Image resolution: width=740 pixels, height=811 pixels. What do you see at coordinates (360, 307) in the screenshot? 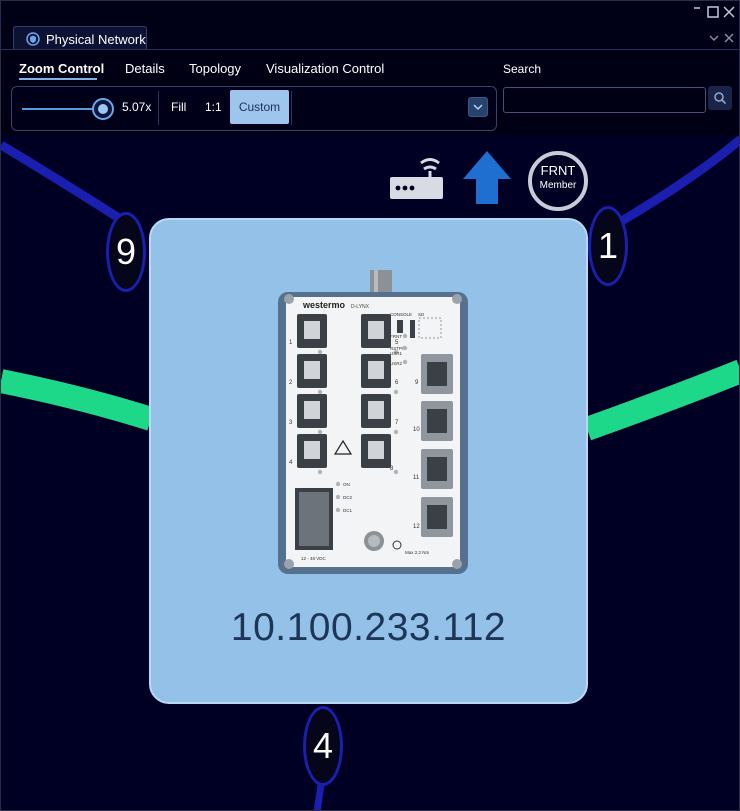
I see `model-label: D-LYNX` at bounding box center [360, 307].